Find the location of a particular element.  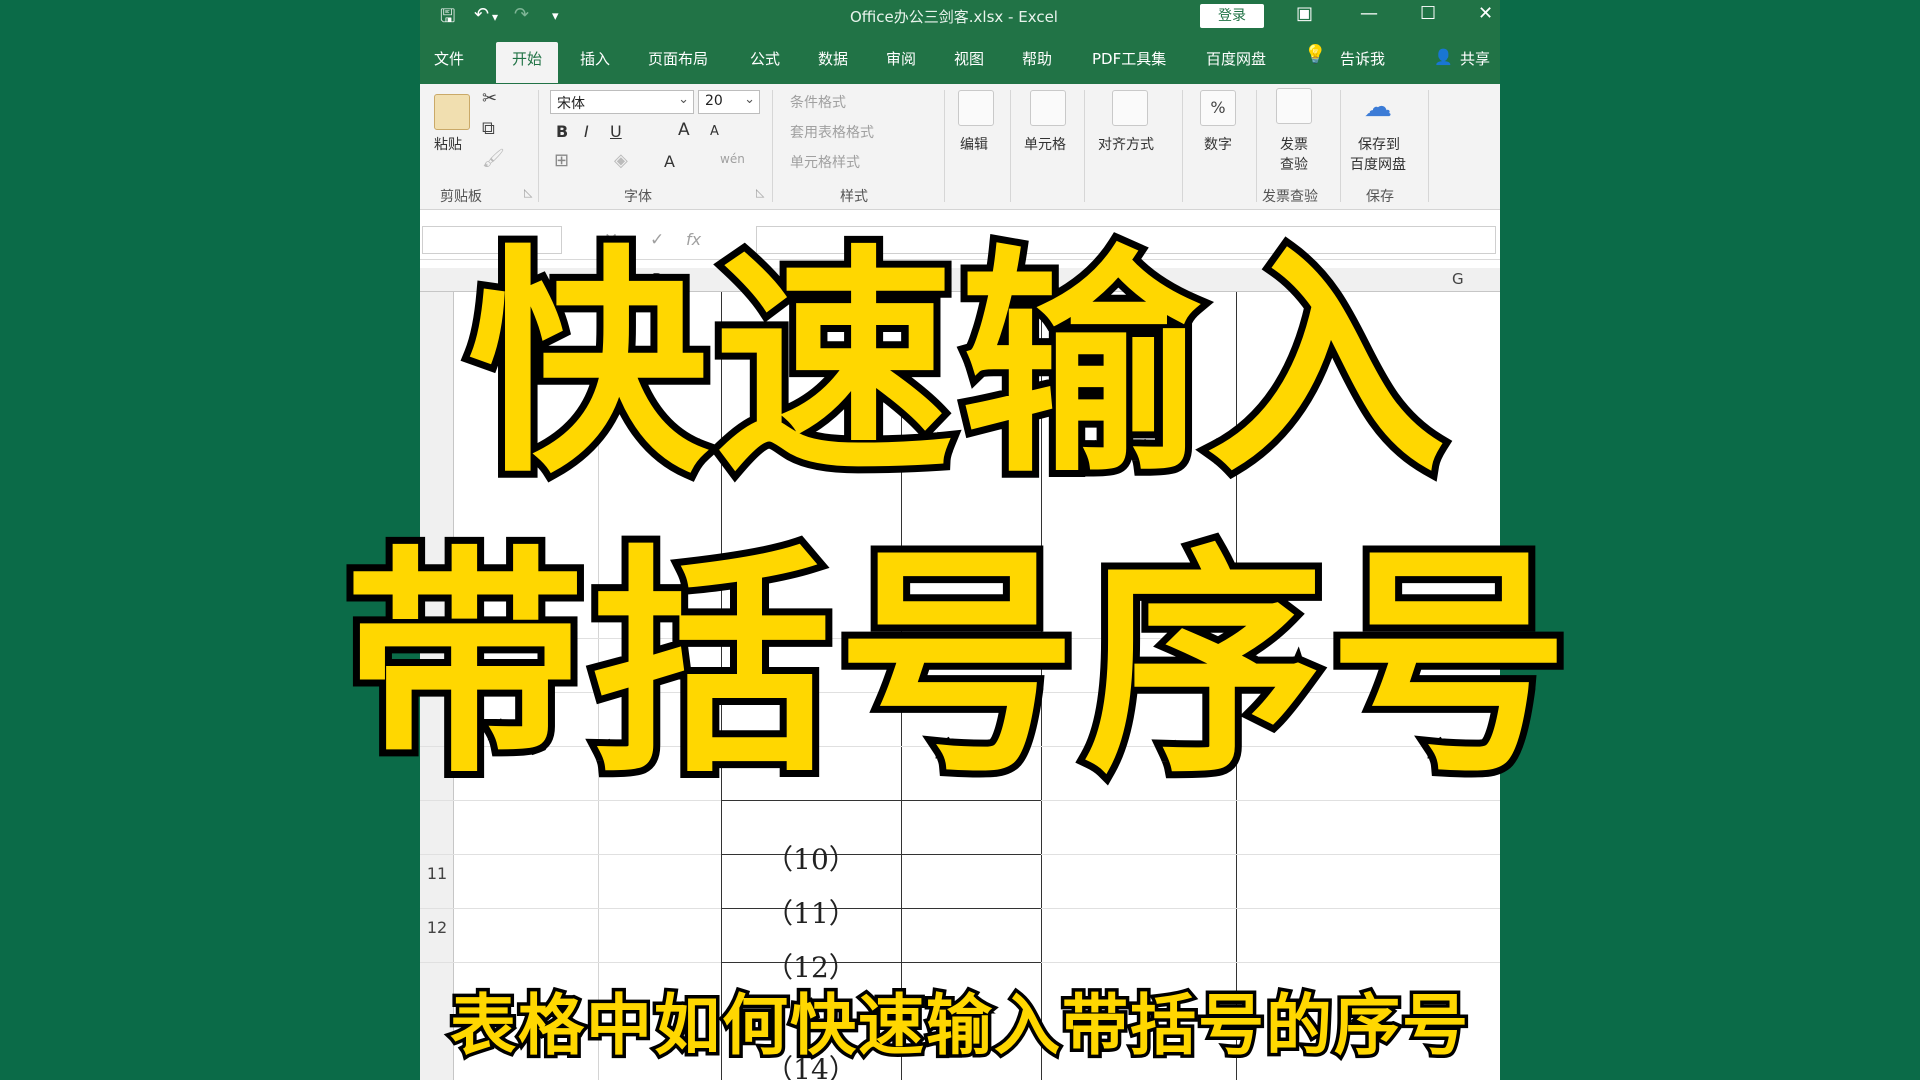

tab-data: 数据 is located at coordinates (833, 58).